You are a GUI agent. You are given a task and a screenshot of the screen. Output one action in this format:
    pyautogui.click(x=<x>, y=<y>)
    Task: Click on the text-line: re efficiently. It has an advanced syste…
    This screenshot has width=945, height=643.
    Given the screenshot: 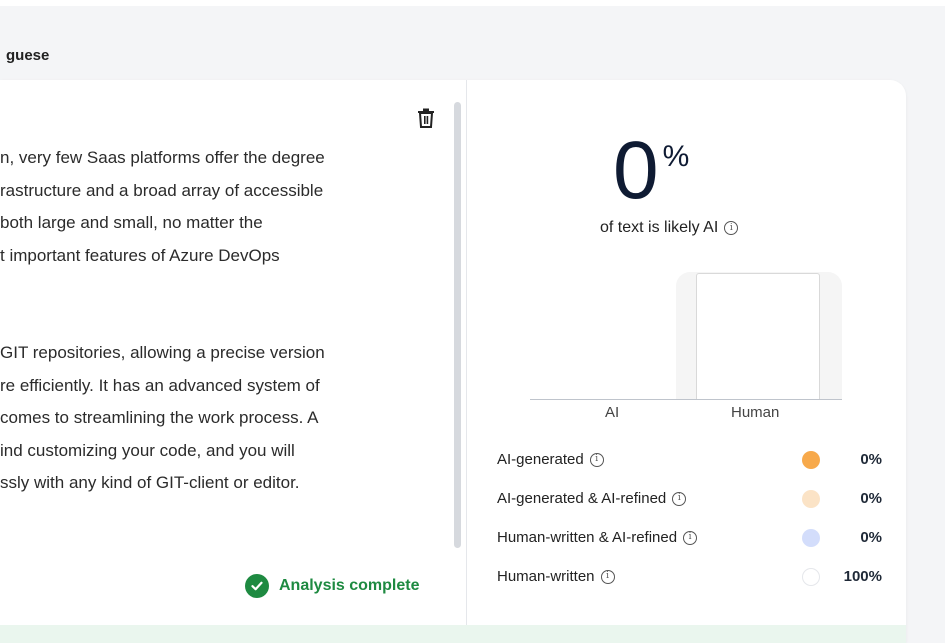 What is the action you would take?
    pyautogui.click(x=160, y=385)
    